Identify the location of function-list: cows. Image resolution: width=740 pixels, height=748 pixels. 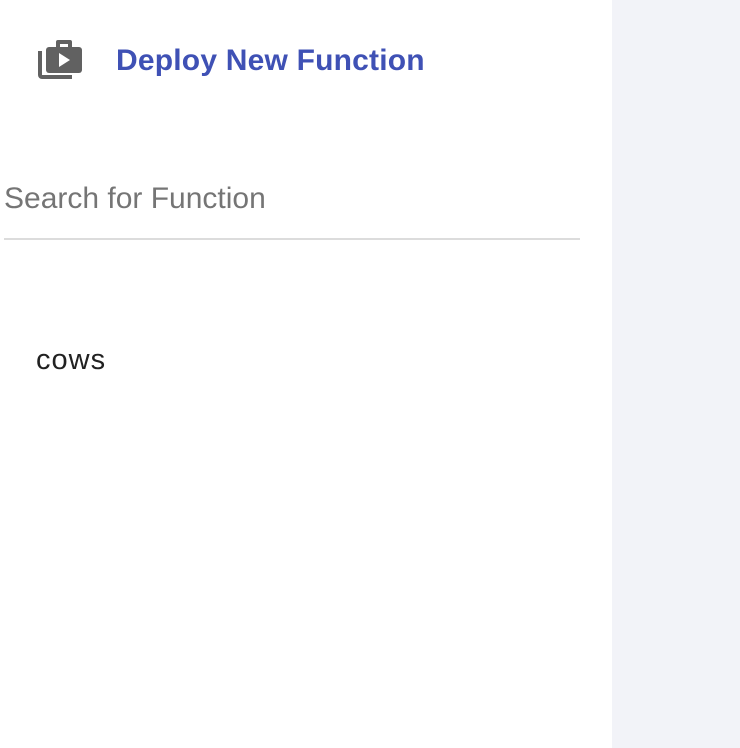
(306, 360).